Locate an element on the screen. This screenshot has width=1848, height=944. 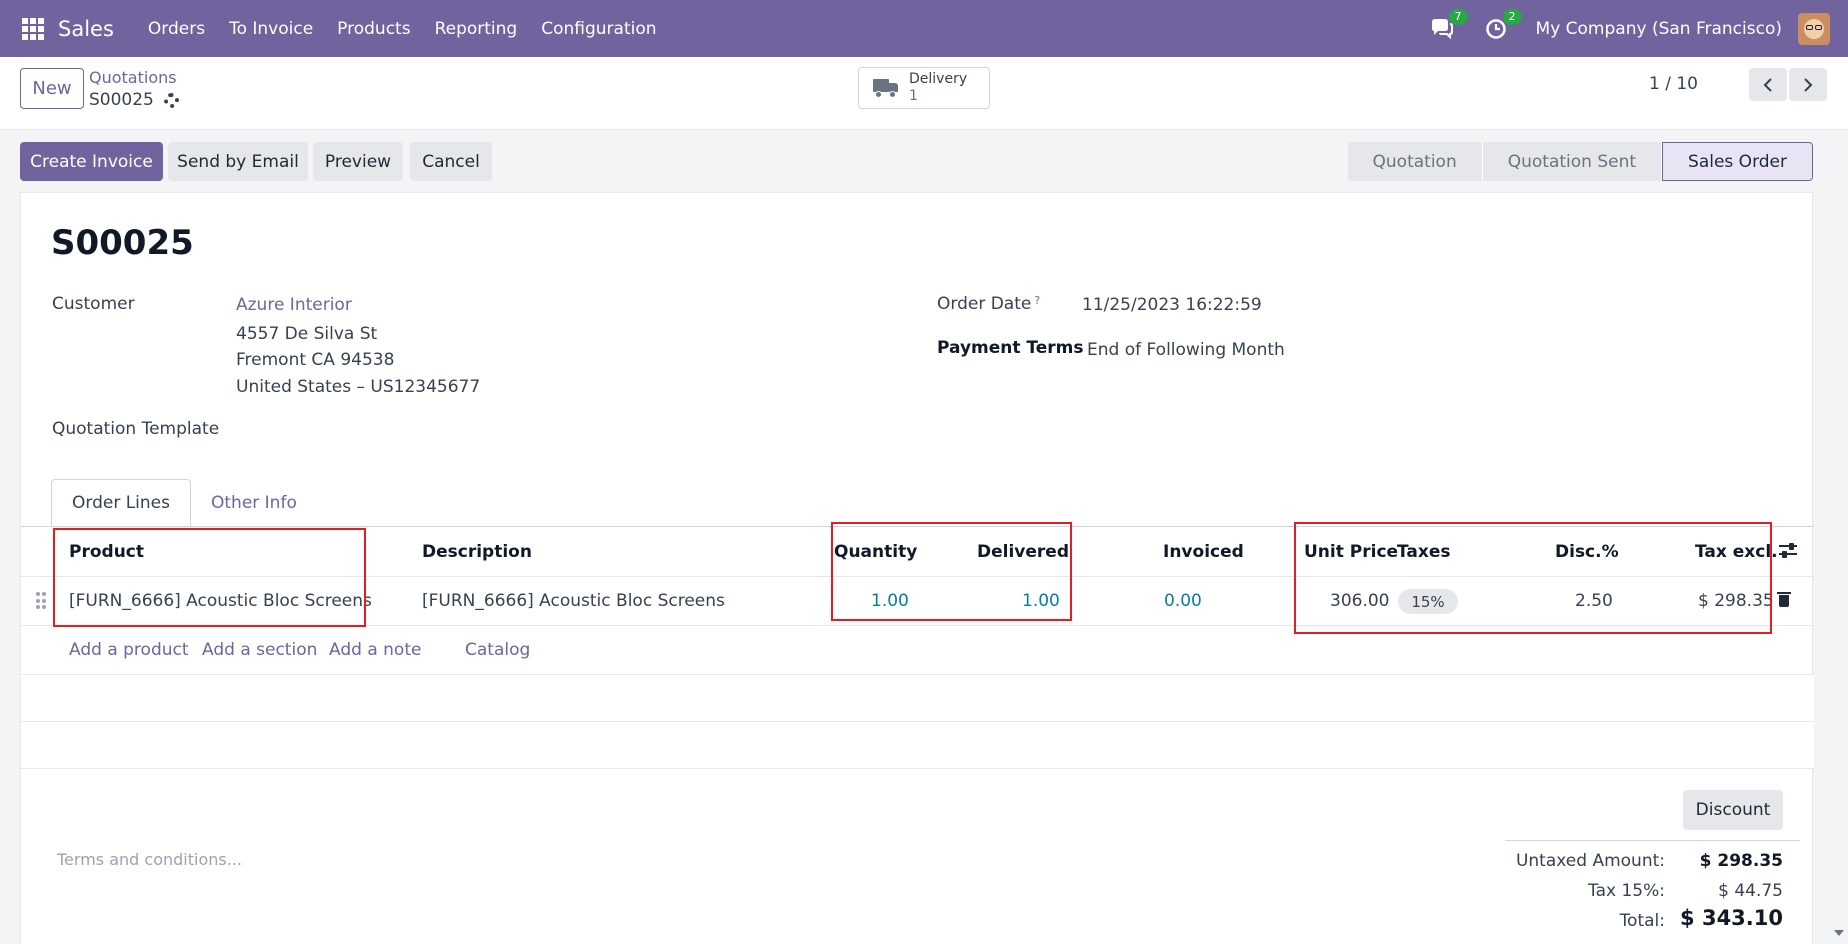
scroll-down-arrow is located at coordinates (1839, 933).